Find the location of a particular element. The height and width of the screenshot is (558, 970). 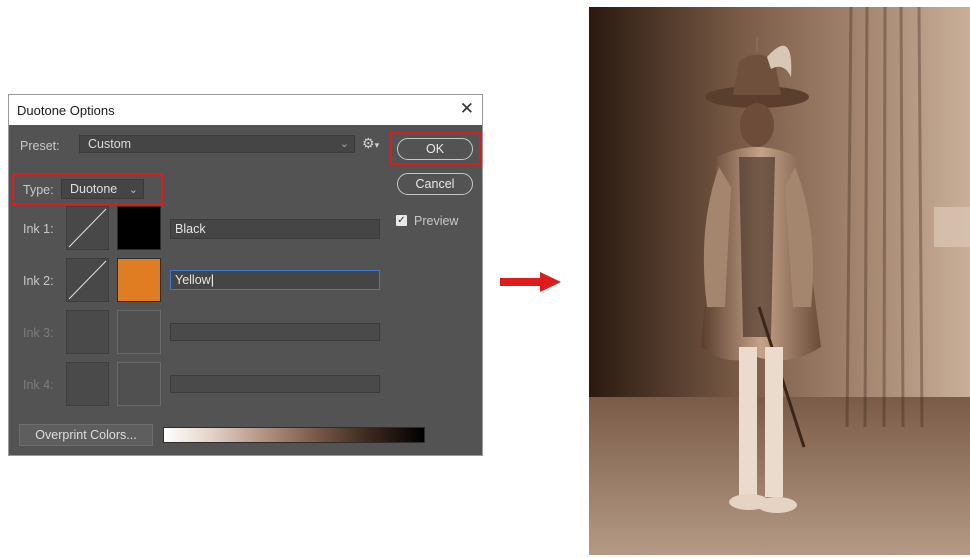

ok-highlight-box is located at coordinates (435, 148).